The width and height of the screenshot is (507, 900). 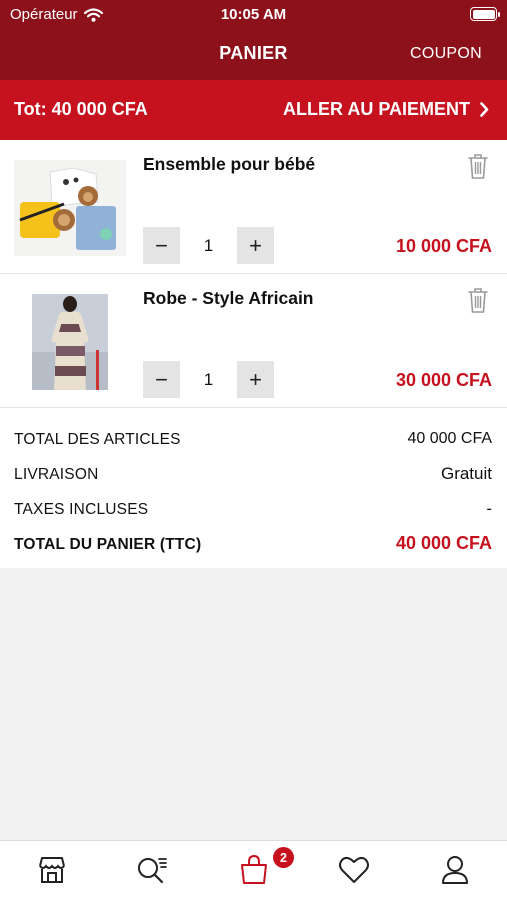 I want to click on tab-bar: 2, so click(x=253, y=870).